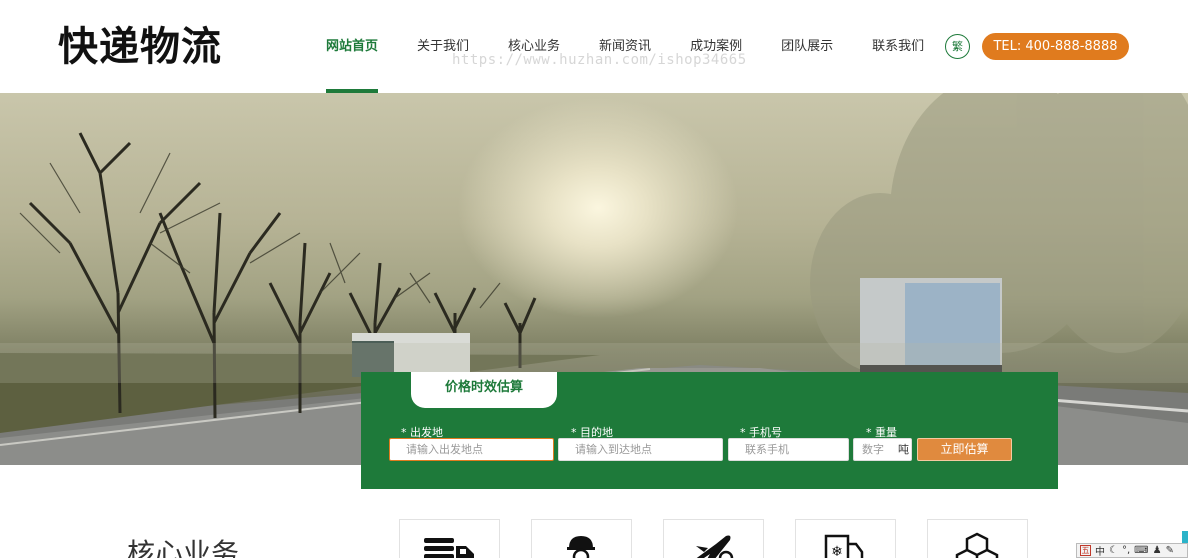 This screenshot has height=558, width=1200. Describe the element at coordinates (581, 547) in the screenshot. I see `courier-person-icon` at that location.